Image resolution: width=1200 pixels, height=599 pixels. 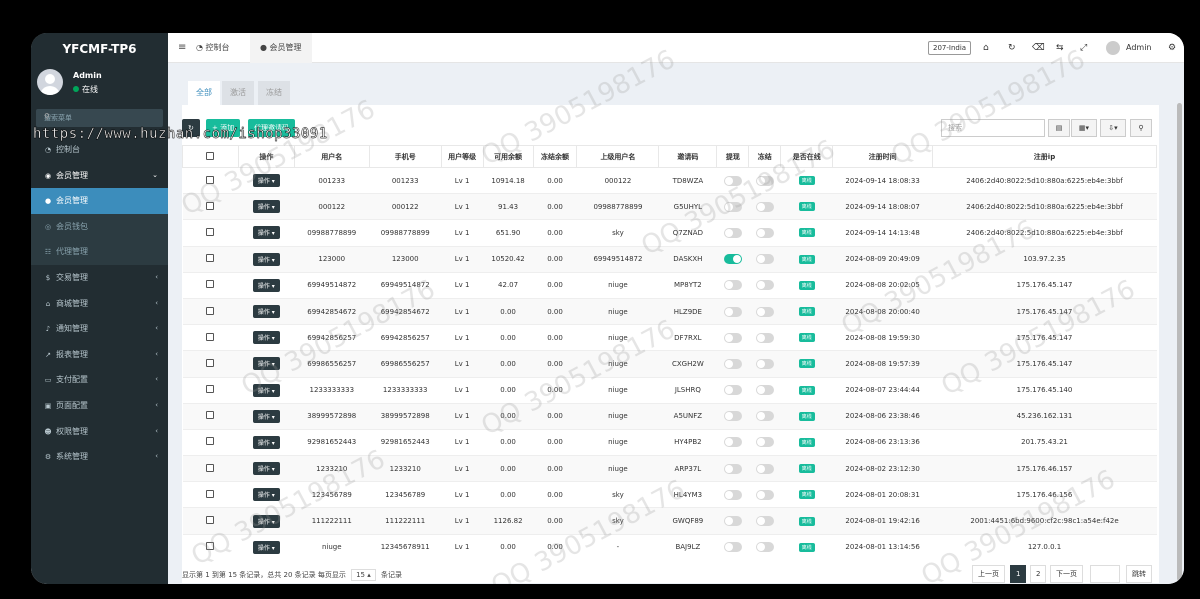 What do you see at coordinates (950, 48) in the screenshot?
I see `region-select: 207-India` at bounding box center [950, 48].